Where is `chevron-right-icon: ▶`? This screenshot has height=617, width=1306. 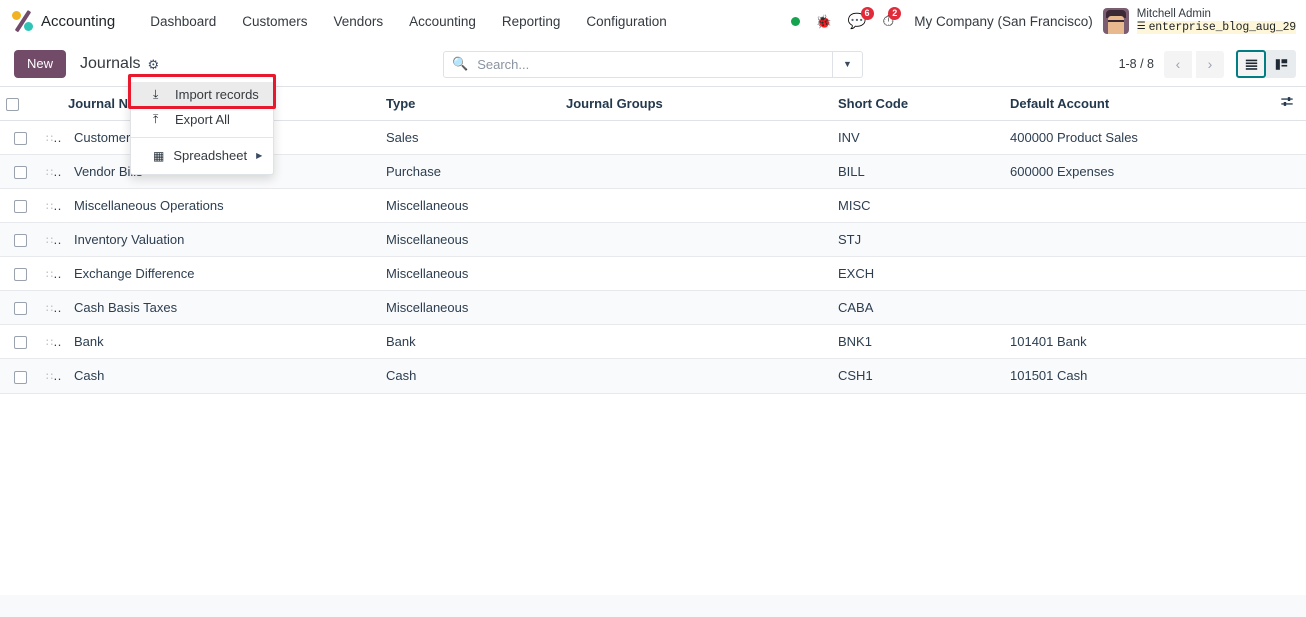 chevron-right-icon: ▶ is located at coordinates (259, 155).